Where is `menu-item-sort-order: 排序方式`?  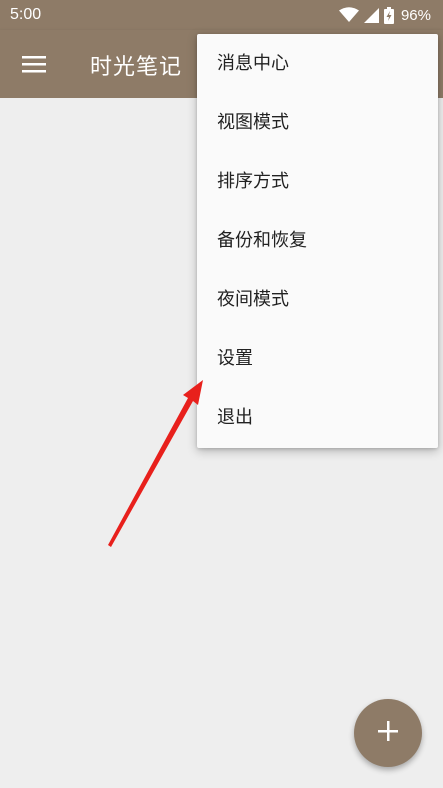 menu-item-sort-order: 排序方式 is located at coordinates (317, 182).